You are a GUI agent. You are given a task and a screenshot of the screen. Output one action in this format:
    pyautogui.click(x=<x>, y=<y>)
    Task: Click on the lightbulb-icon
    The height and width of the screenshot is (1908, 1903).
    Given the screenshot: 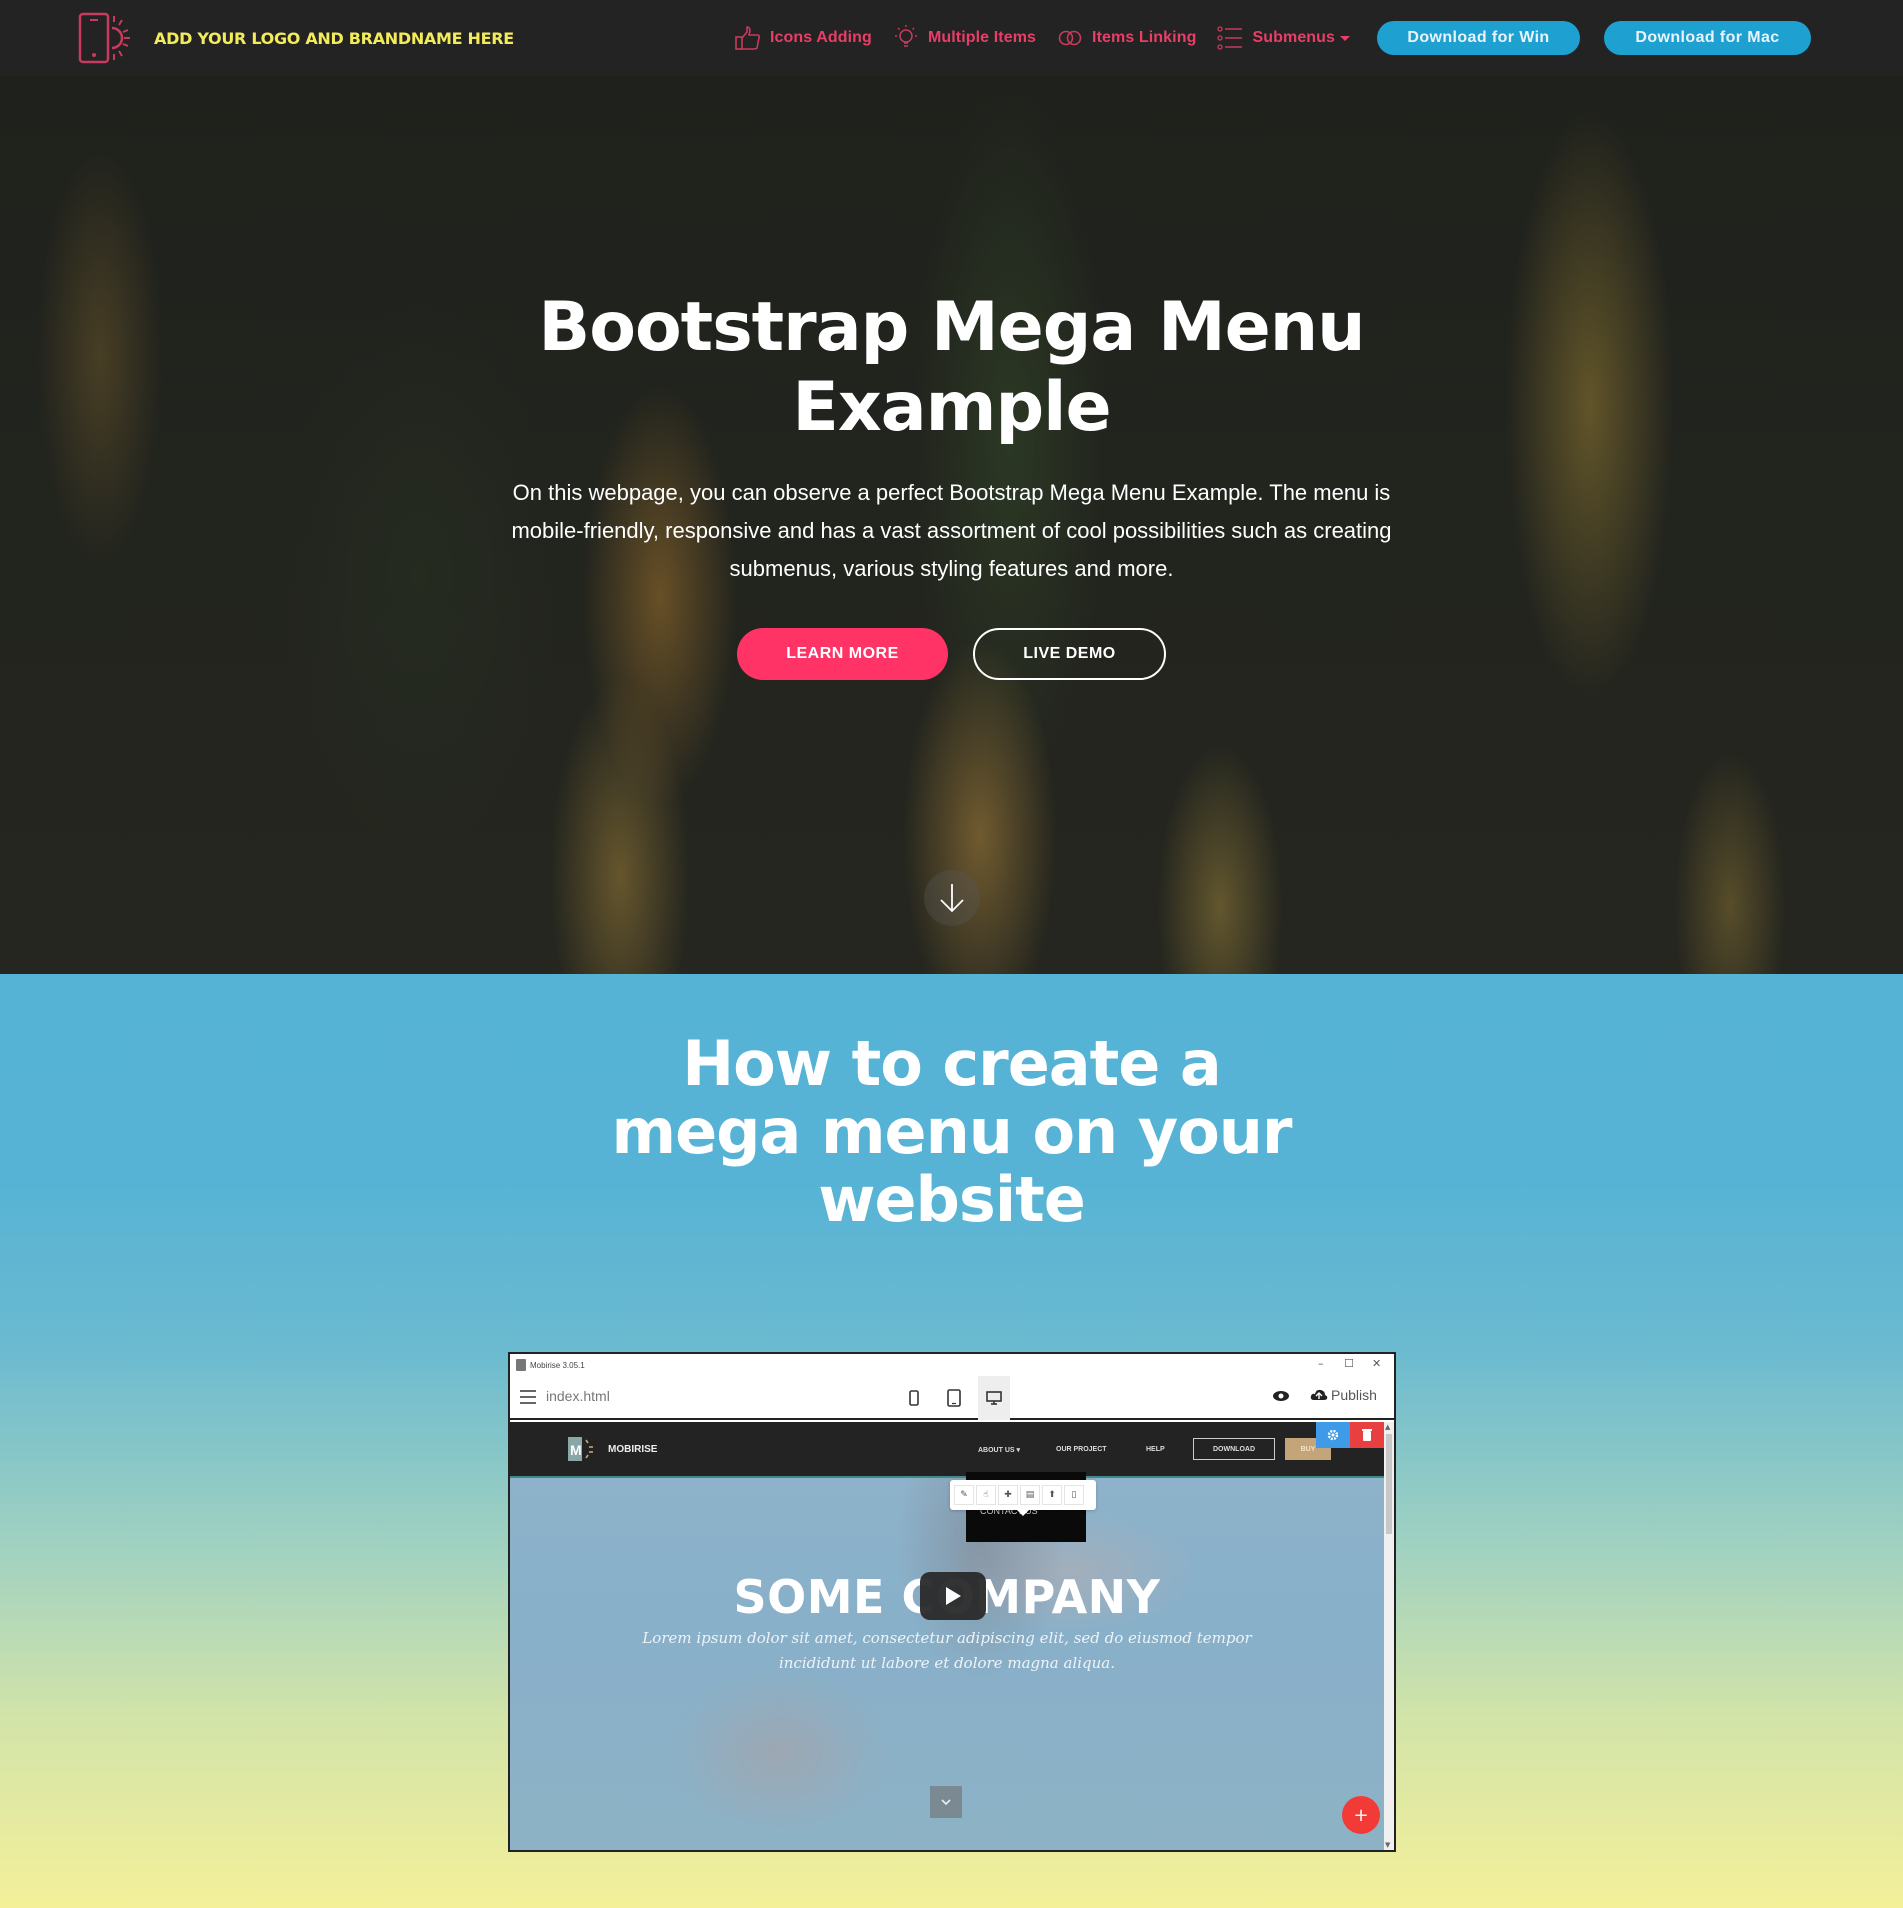 What is the action you would take?
    pyautogui.click(x=905, y=36)
    